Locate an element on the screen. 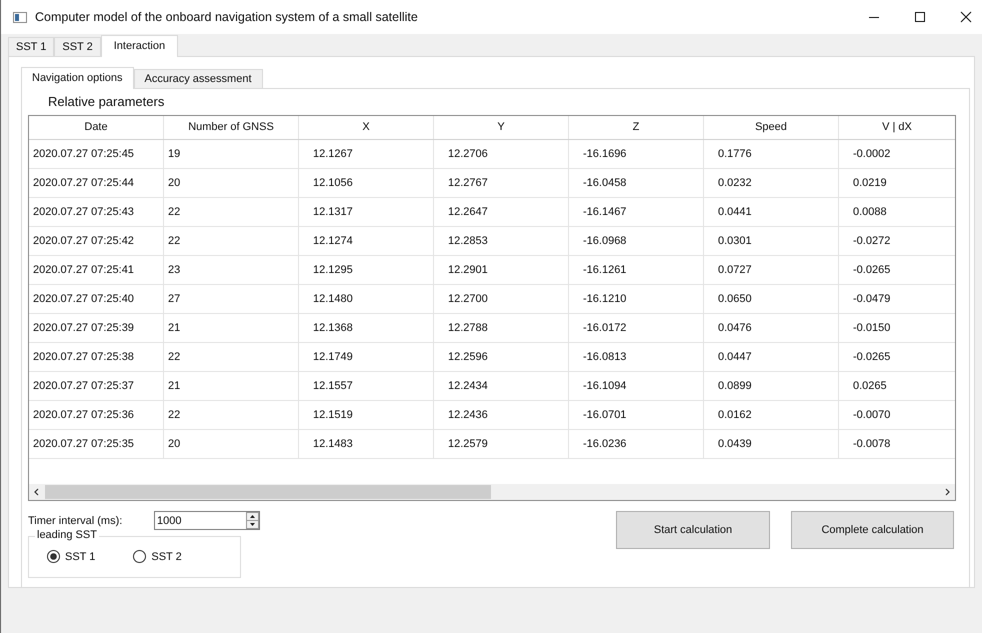 The height and width of the screenshot is (633, 982). table-cell: -16.1467 is located at coordinates (636, 212).